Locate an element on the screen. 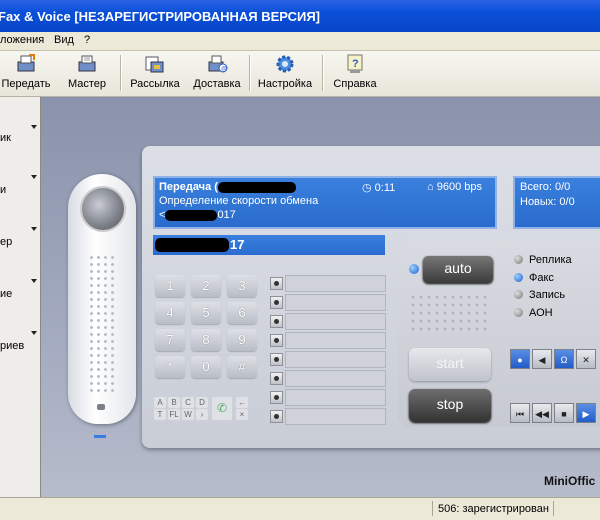 This screenshot has width=600, height=520. key-fl: FL is located at coordinates (174, 414).